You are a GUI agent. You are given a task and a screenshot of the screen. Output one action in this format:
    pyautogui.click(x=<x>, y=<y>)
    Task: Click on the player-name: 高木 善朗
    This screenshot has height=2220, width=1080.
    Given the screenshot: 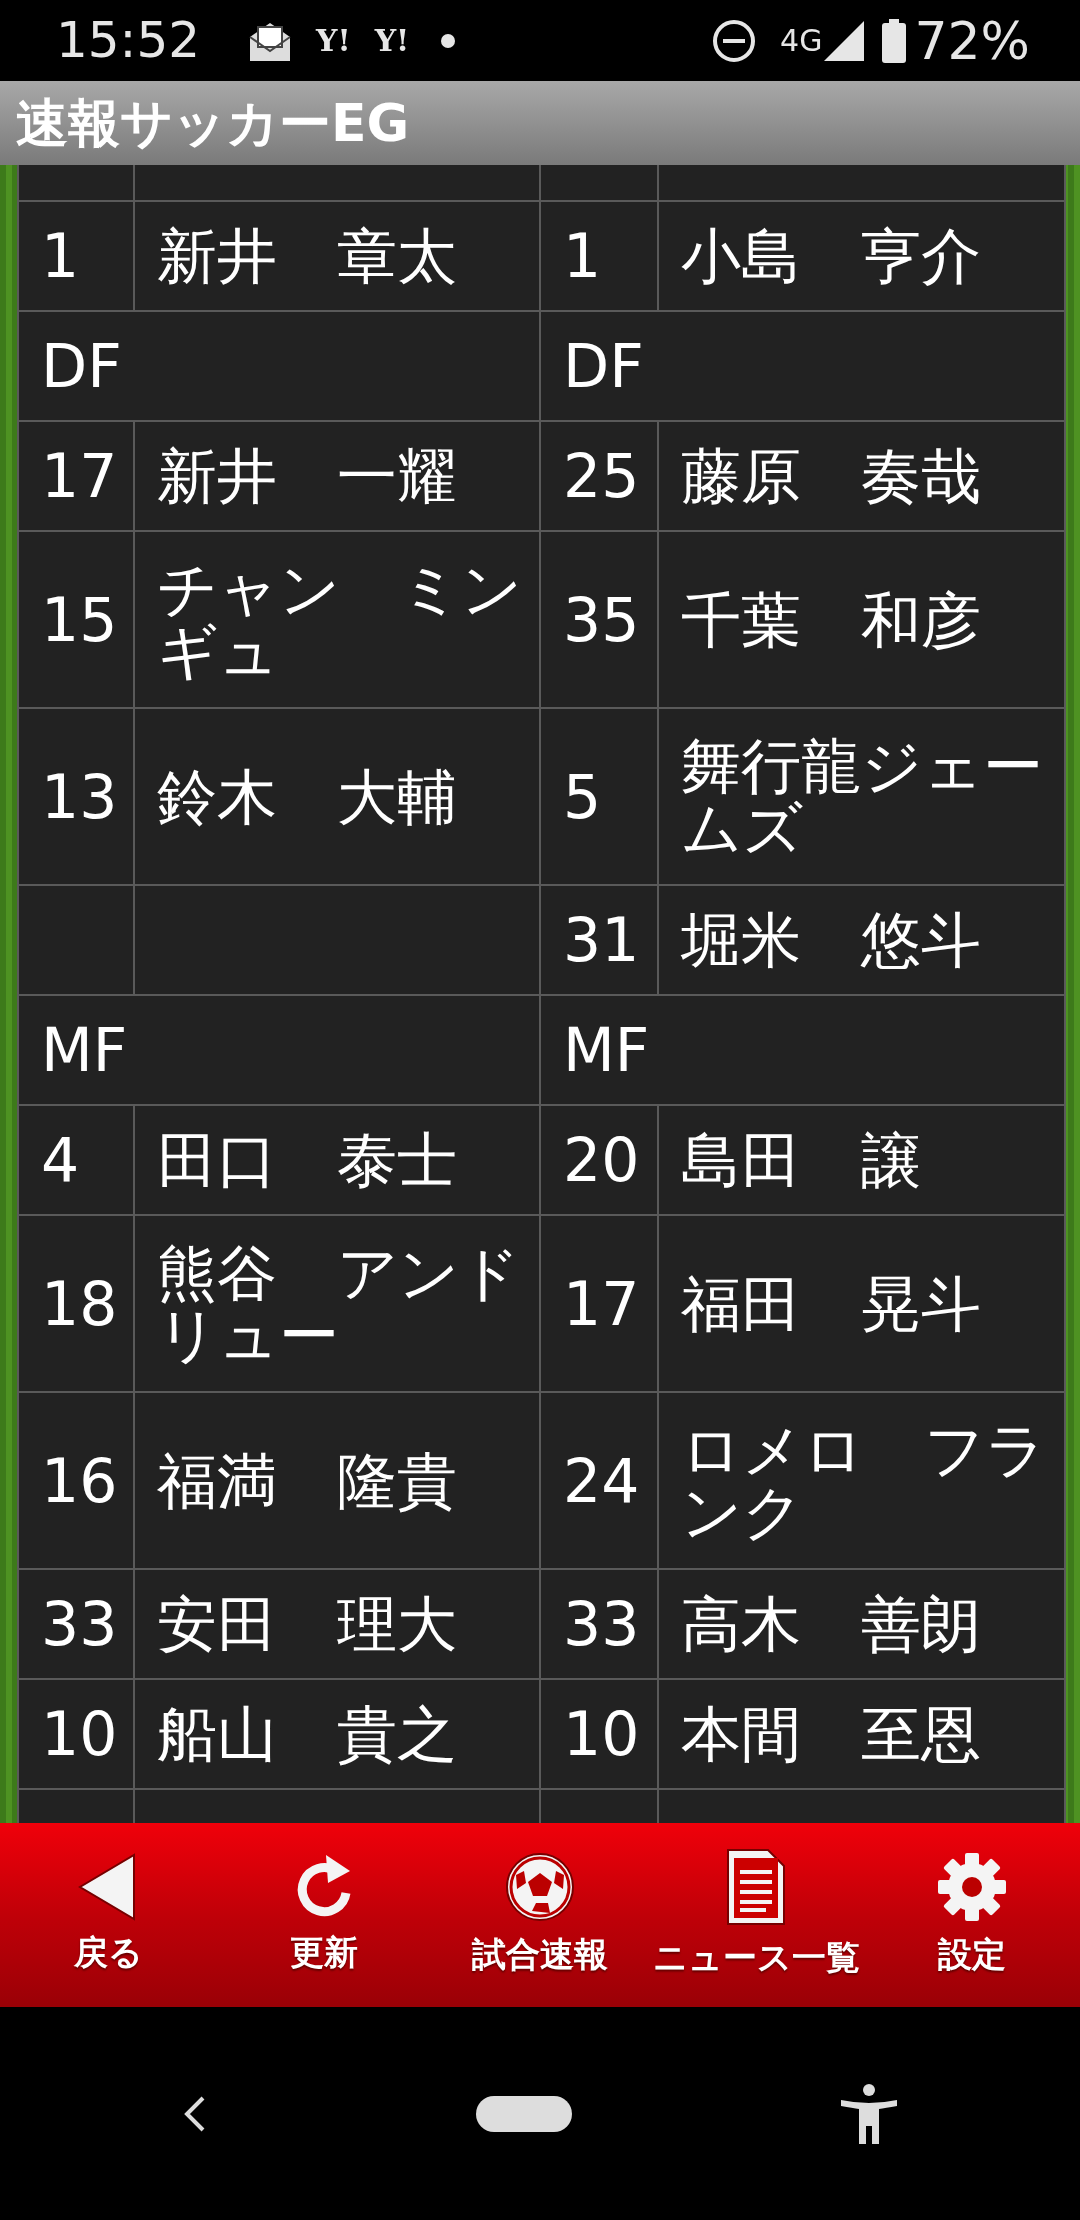 What is the action you would take?
    pyautogui.click(x=831, y=1624)
    